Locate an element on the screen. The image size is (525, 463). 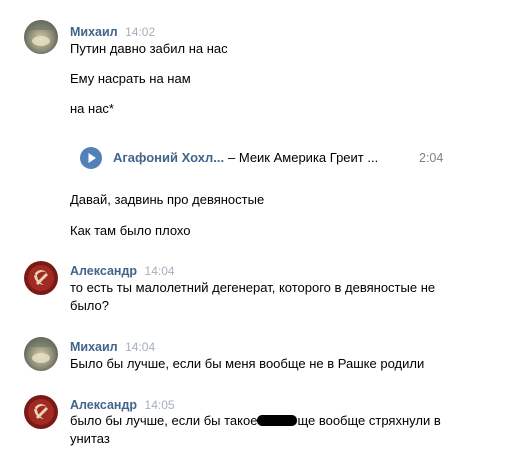
message-time: 14:02 is located at coordinates (140, 32).